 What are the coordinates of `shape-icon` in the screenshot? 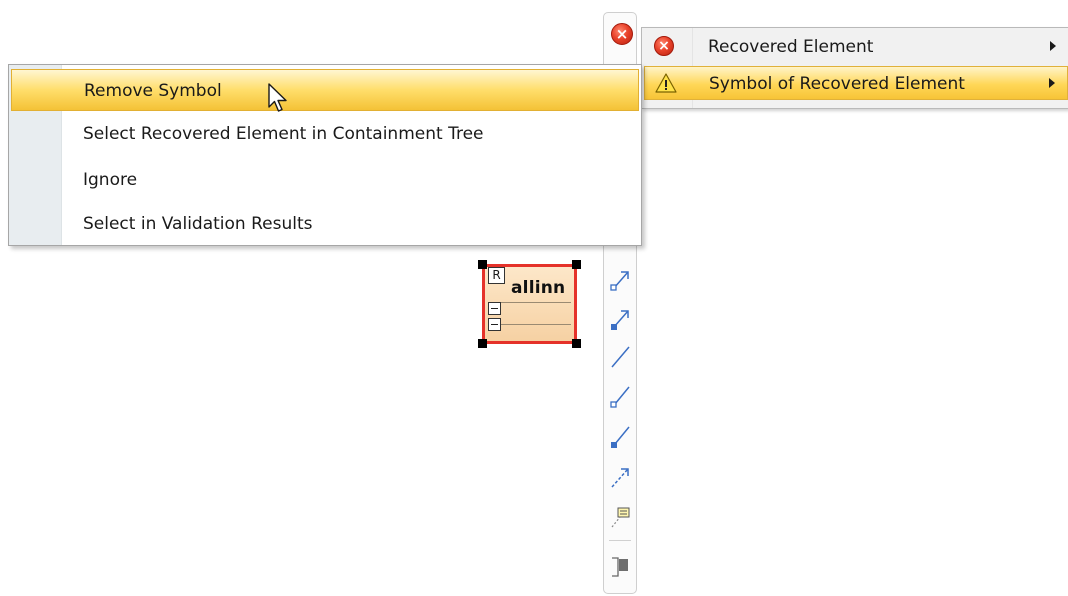 It's located at (620, 567).